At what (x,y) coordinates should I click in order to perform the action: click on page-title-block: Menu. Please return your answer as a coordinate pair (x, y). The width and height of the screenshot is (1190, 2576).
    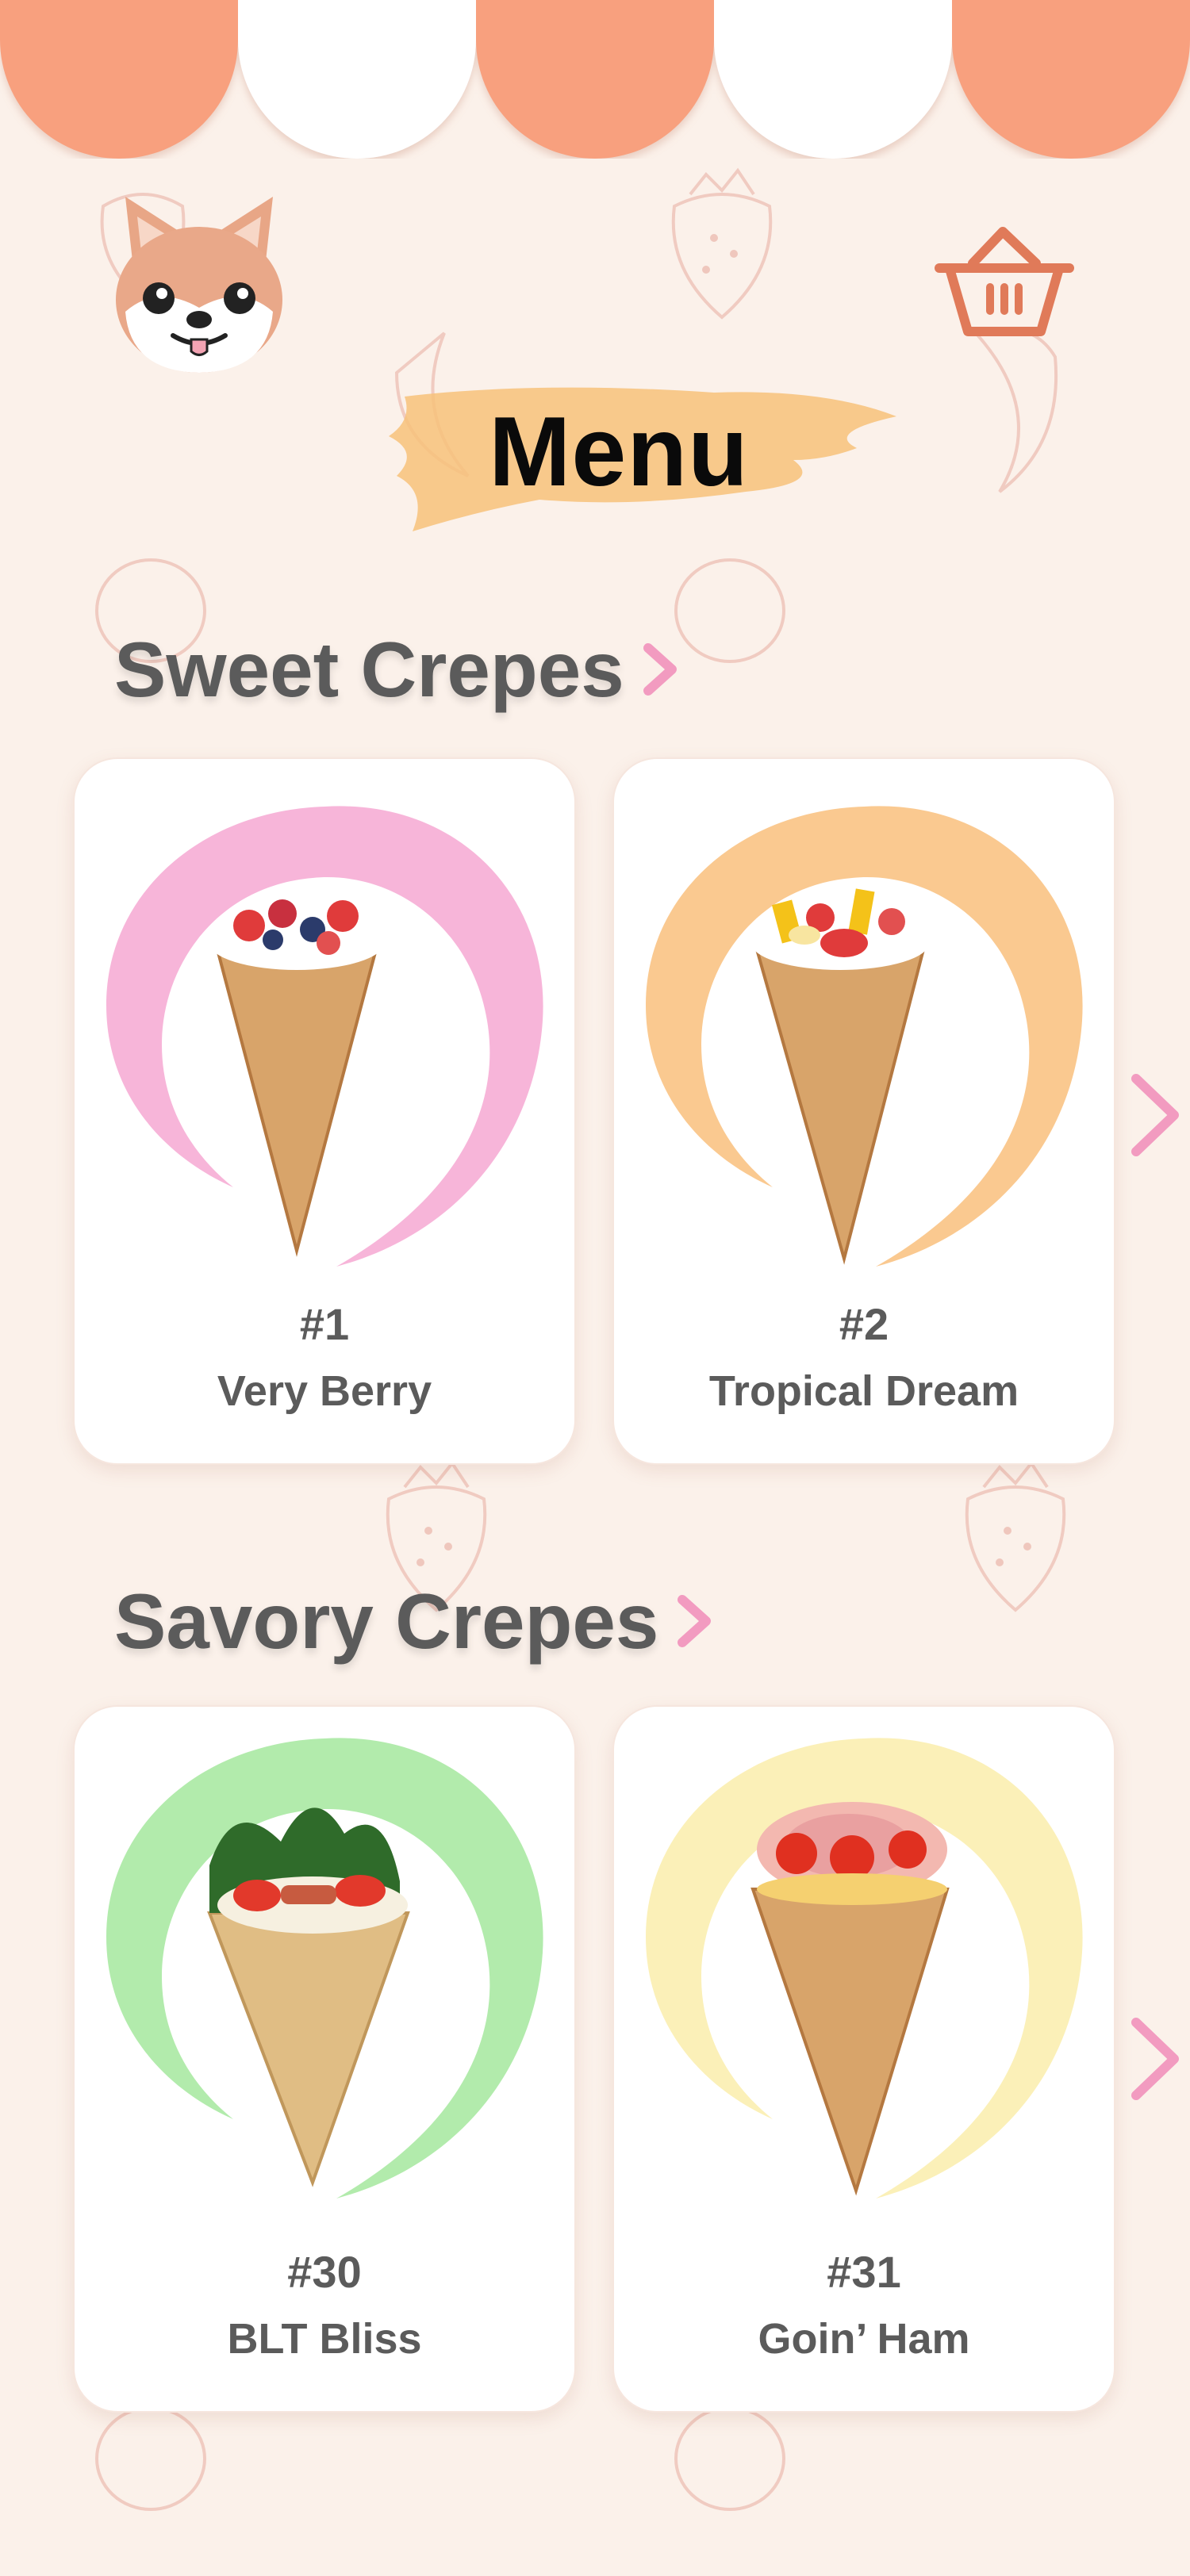
    Looking at the image, I should click on (642, 460).